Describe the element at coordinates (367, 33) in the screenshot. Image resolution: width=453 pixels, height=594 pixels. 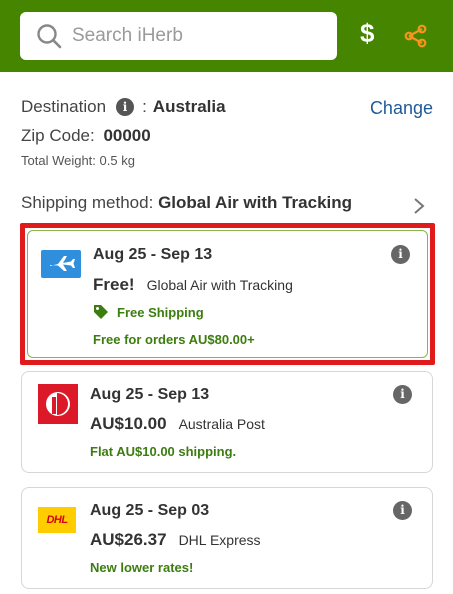
I see `currency-button: $` at that location.